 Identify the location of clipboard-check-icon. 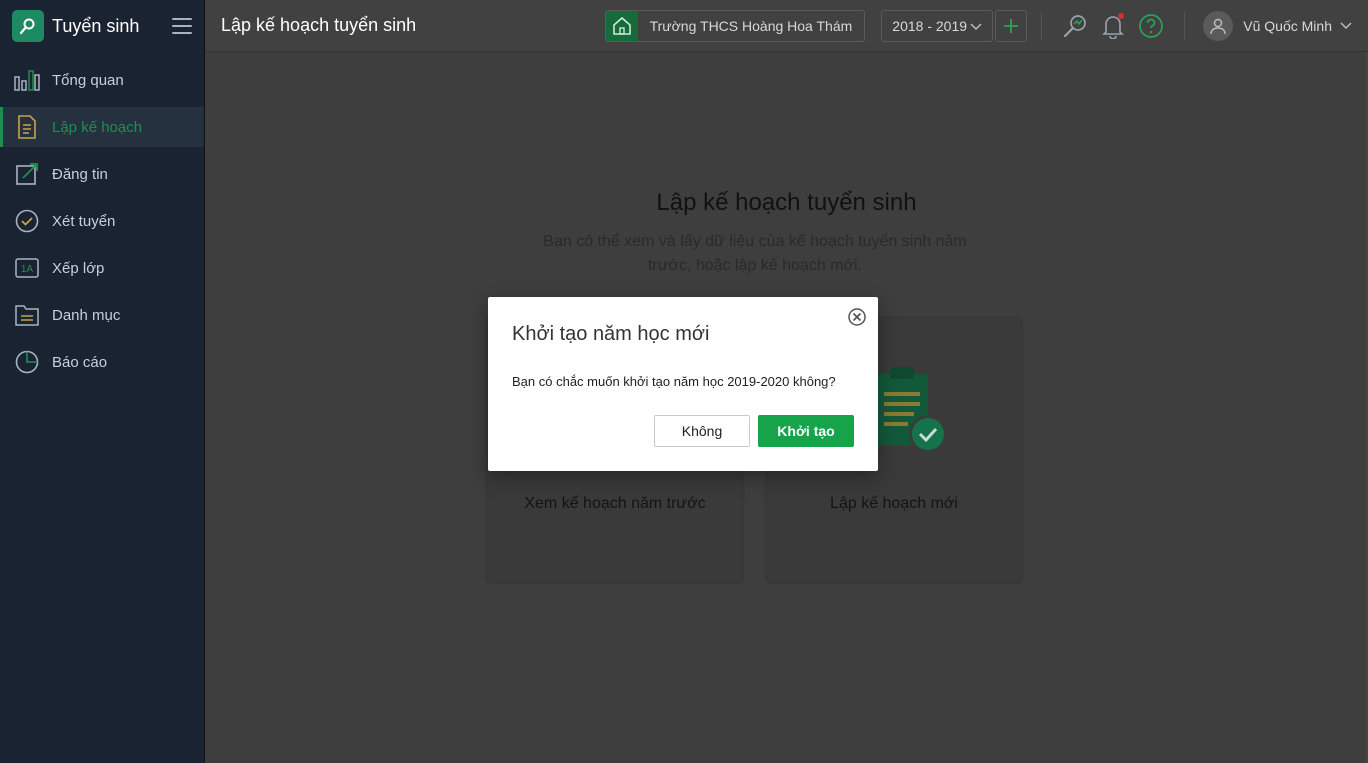
(910, 413).